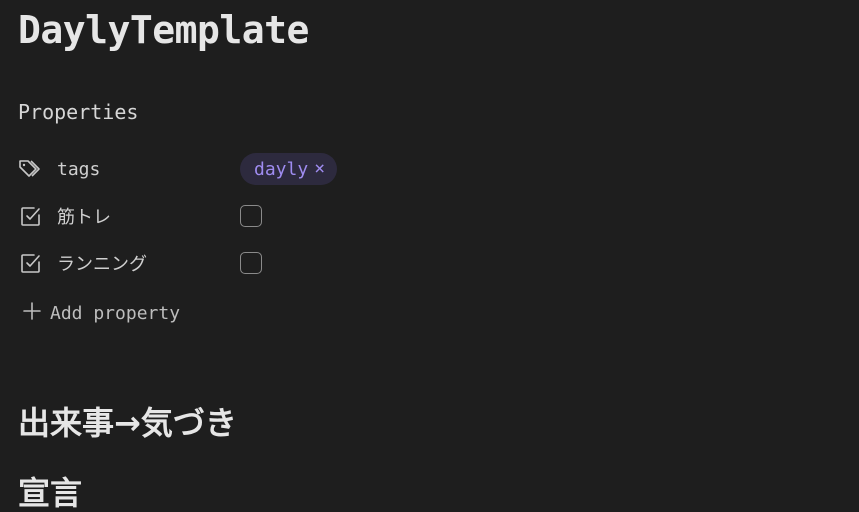 The height and width of the screenshot is (512, 859). What do you see at coordinates (32, 313) in the screenshot?
I see `plus-icon` at bounding box center [32, 313].